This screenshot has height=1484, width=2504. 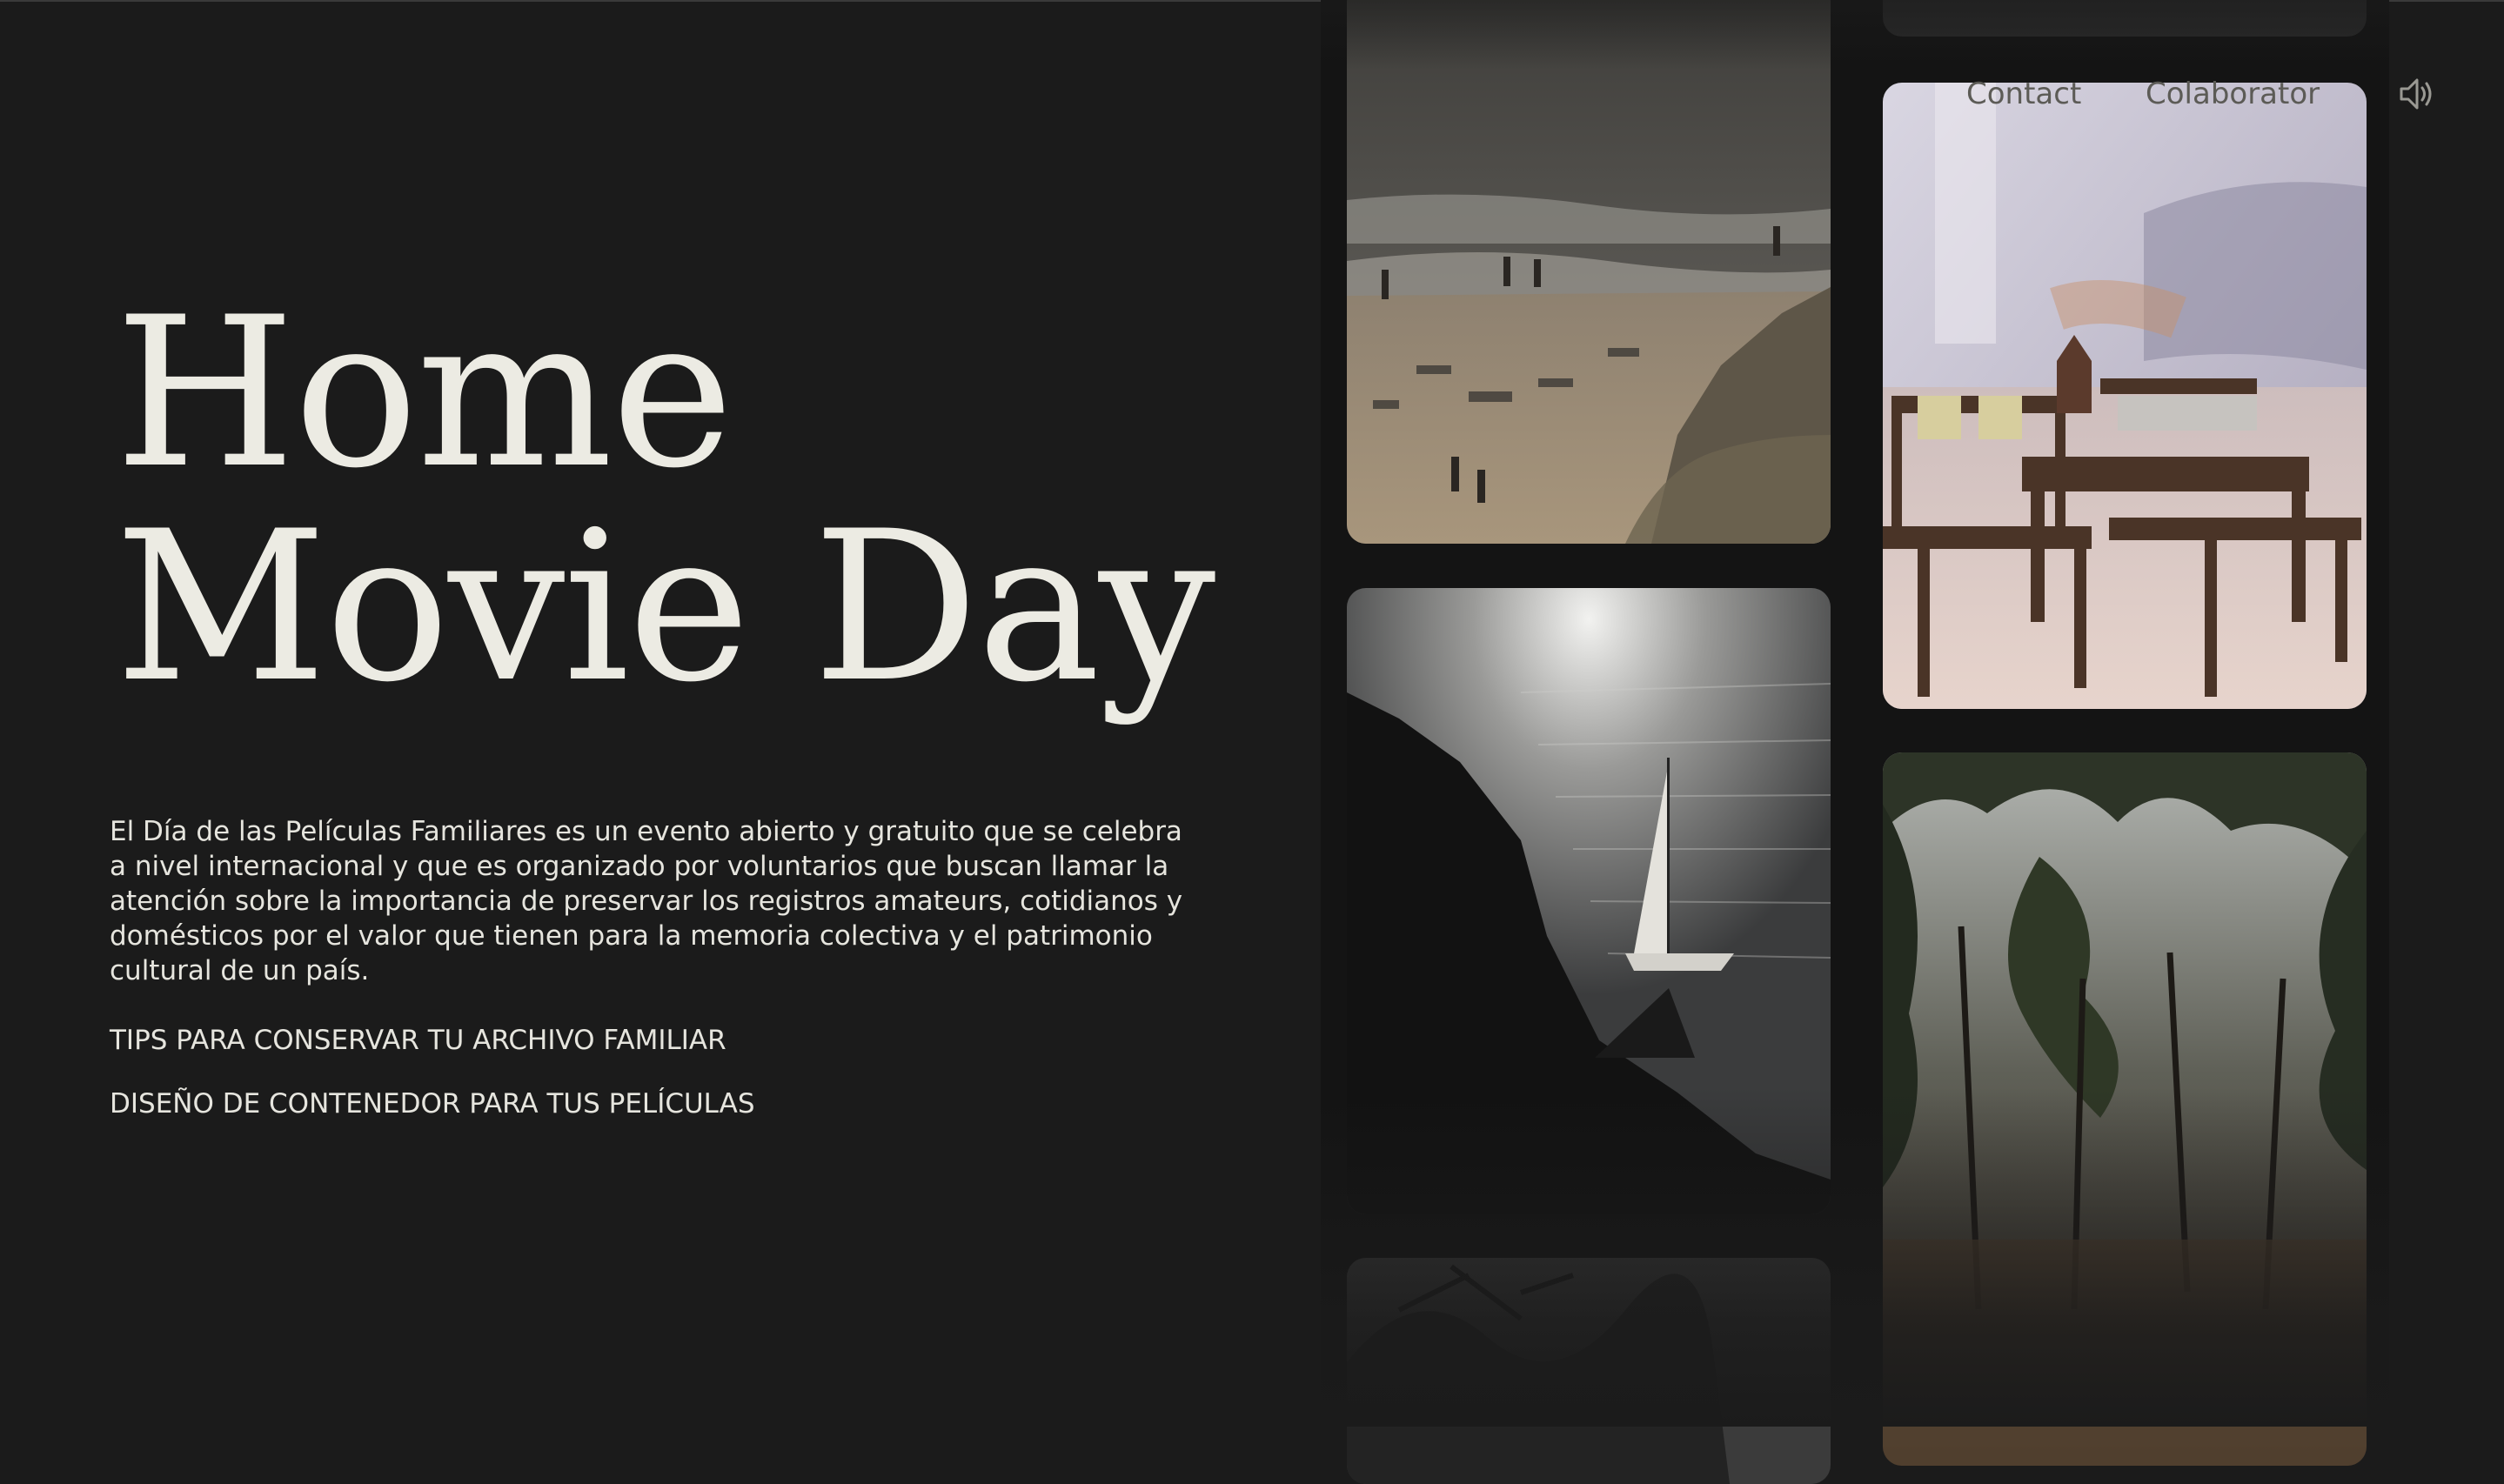 I want to click on page-title: Home Movie Day, so click(x=665, y=501).